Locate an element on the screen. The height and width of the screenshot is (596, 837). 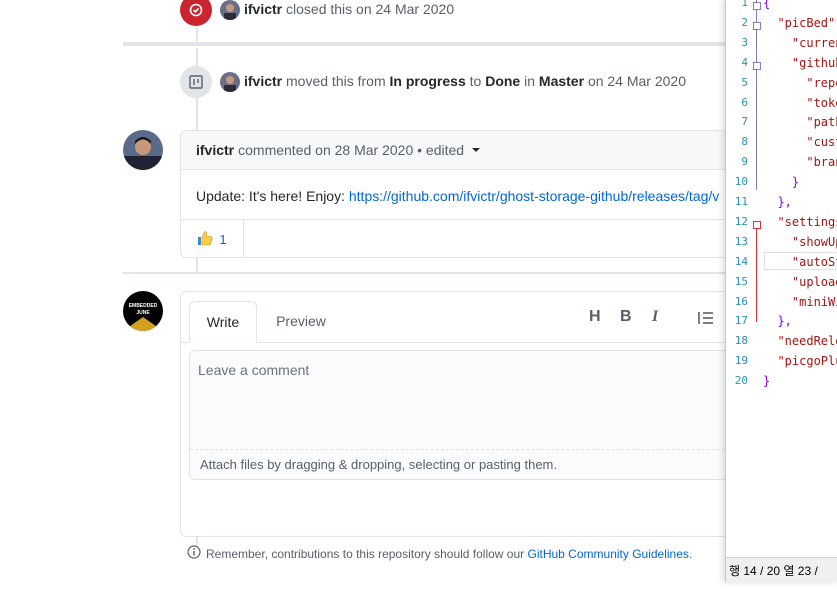
to-column: Done is located at coordinates (503, 81).